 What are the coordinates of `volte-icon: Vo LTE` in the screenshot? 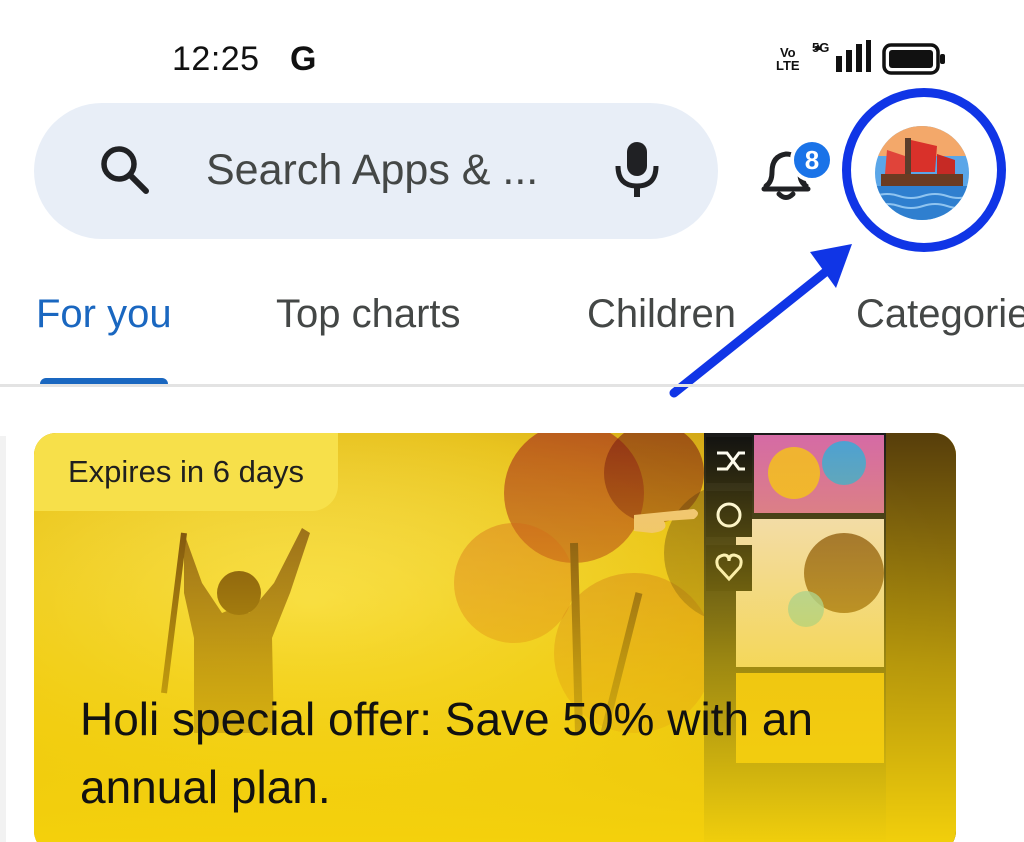 It's located at (788, 59).